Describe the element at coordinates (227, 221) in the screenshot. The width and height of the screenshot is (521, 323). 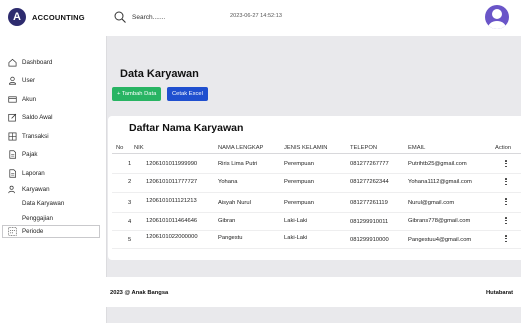
I see `cell-nama: Gibran` at that location.